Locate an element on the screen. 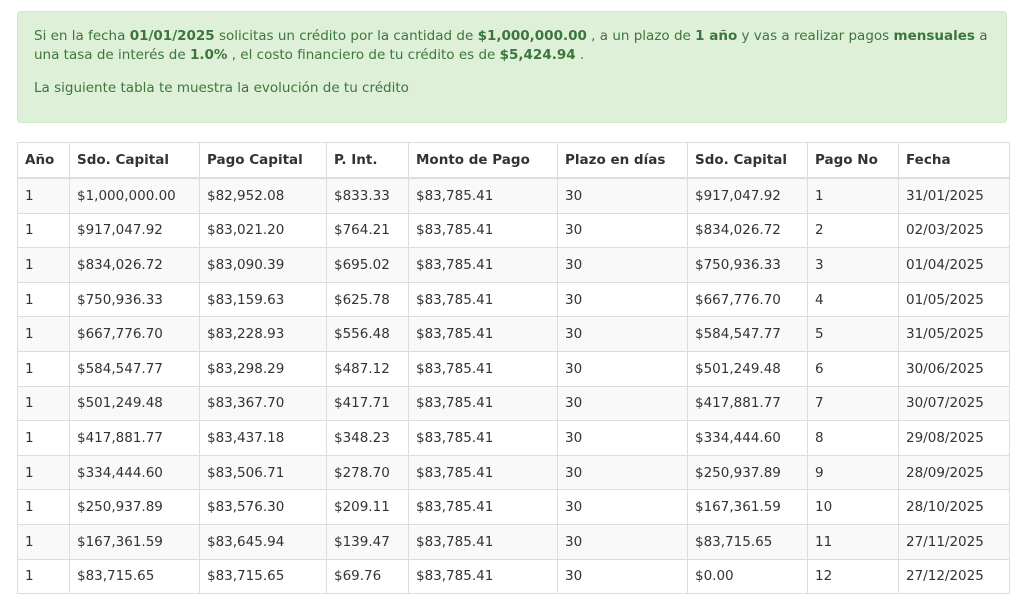  cell-fecha: 02/03/2025 is located at coordinates (954, 230).